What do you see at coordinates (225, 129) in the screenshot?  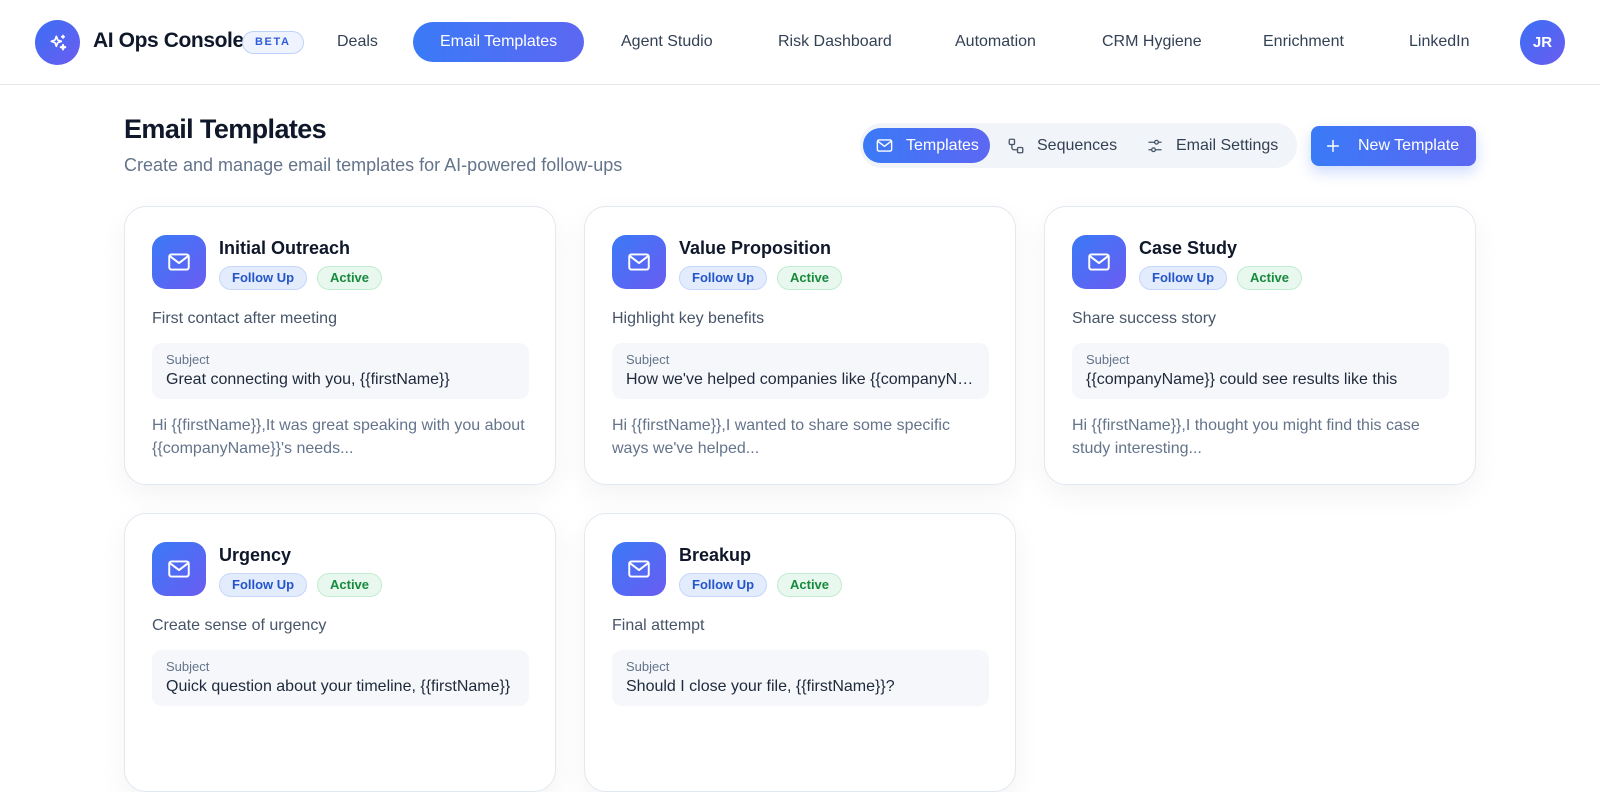 I see `page-title: Email Templates` at bounding box center [225, 129].